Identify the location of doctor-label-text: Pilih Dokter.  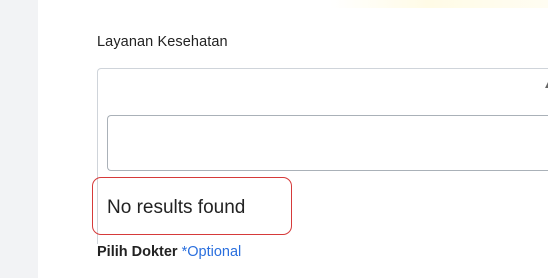
(137, 252).